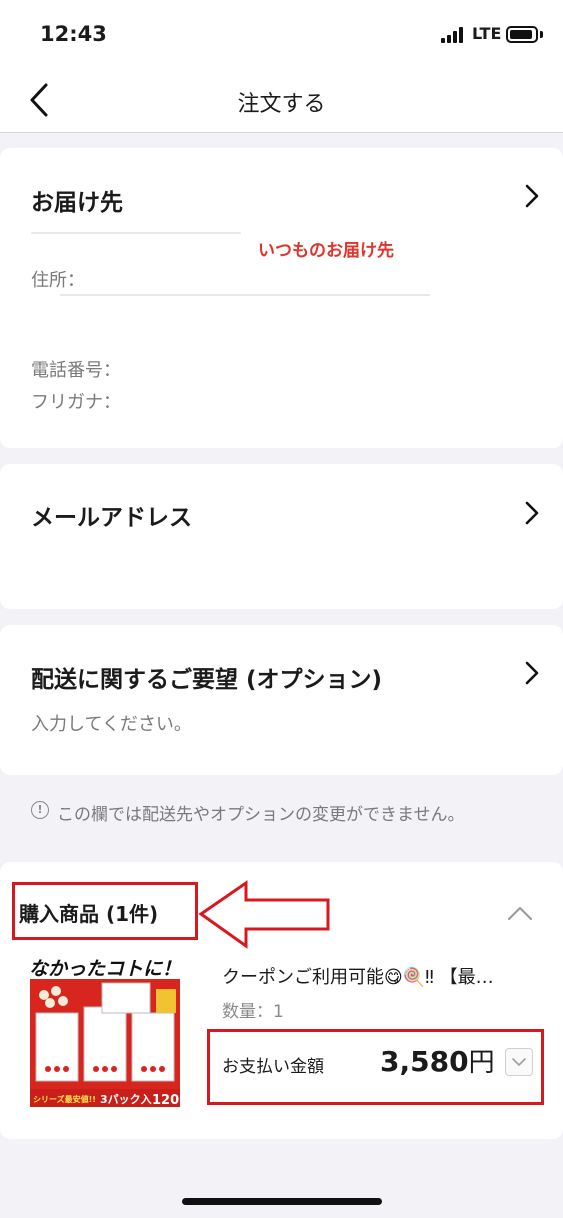 The image size is (563, 1218). What do you see at coordinates (261, 815) in the screenshot?
I see `notice-text: この欄では配送先やオプションの変更ができません。` at bounding box center [261, 815].